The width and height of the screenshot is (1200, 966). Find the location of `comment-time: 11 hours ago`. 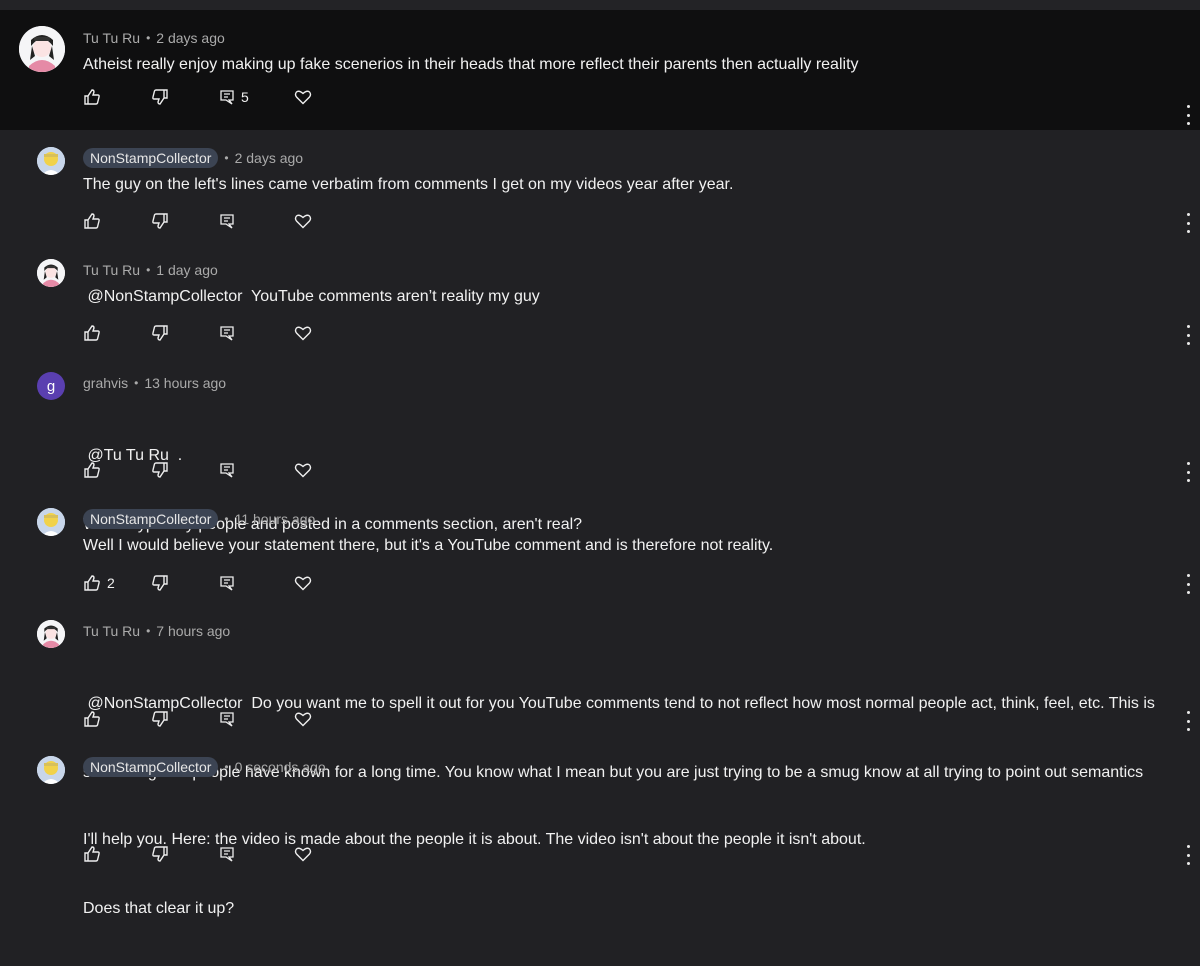

comment-time: 11 hours ago is located at coordinates (275, 519).